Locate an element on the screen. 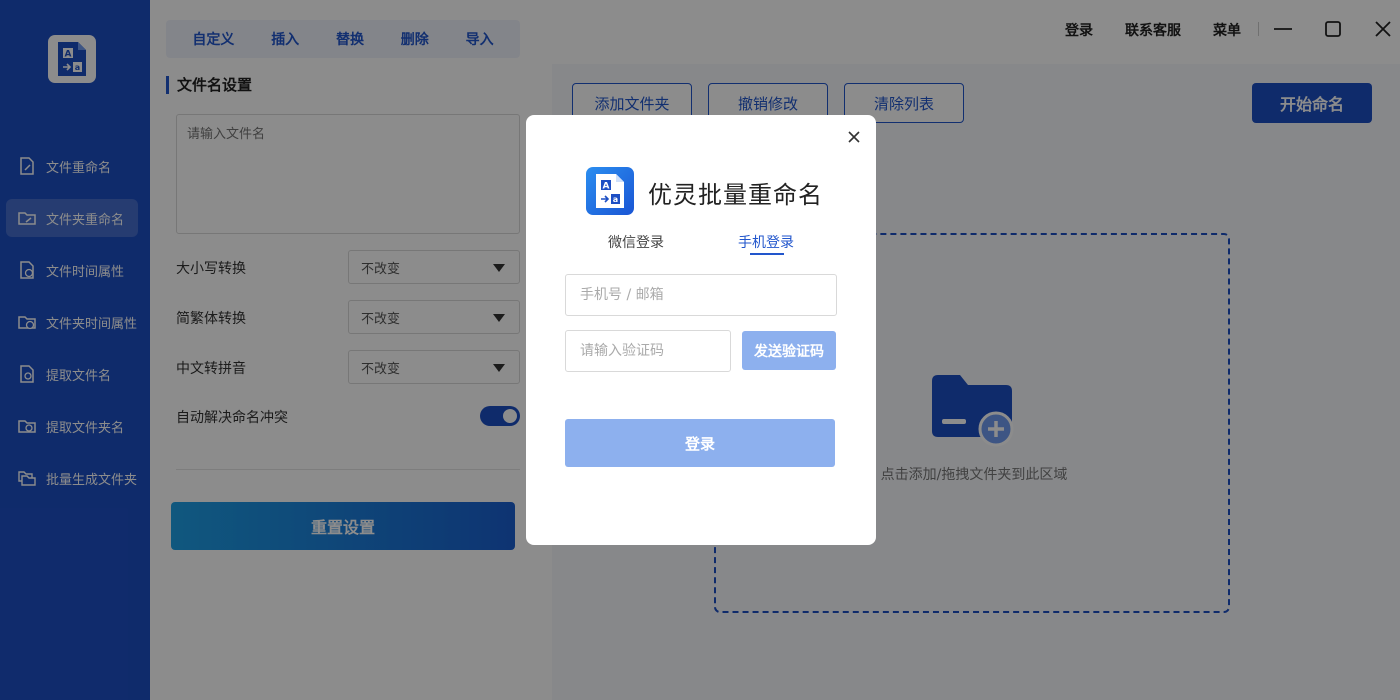 The width and height of the screenshot is (1400, 700). app-logo-icon: A a is located at coordinates (610, 191).